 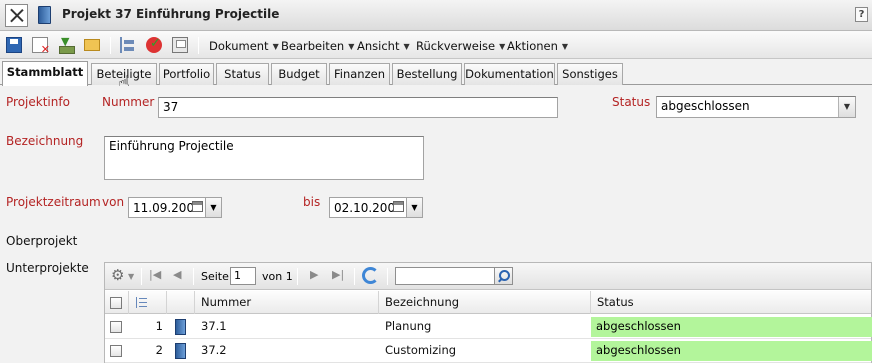 I want to click on page-input: 1, so click(x=243, y=276).